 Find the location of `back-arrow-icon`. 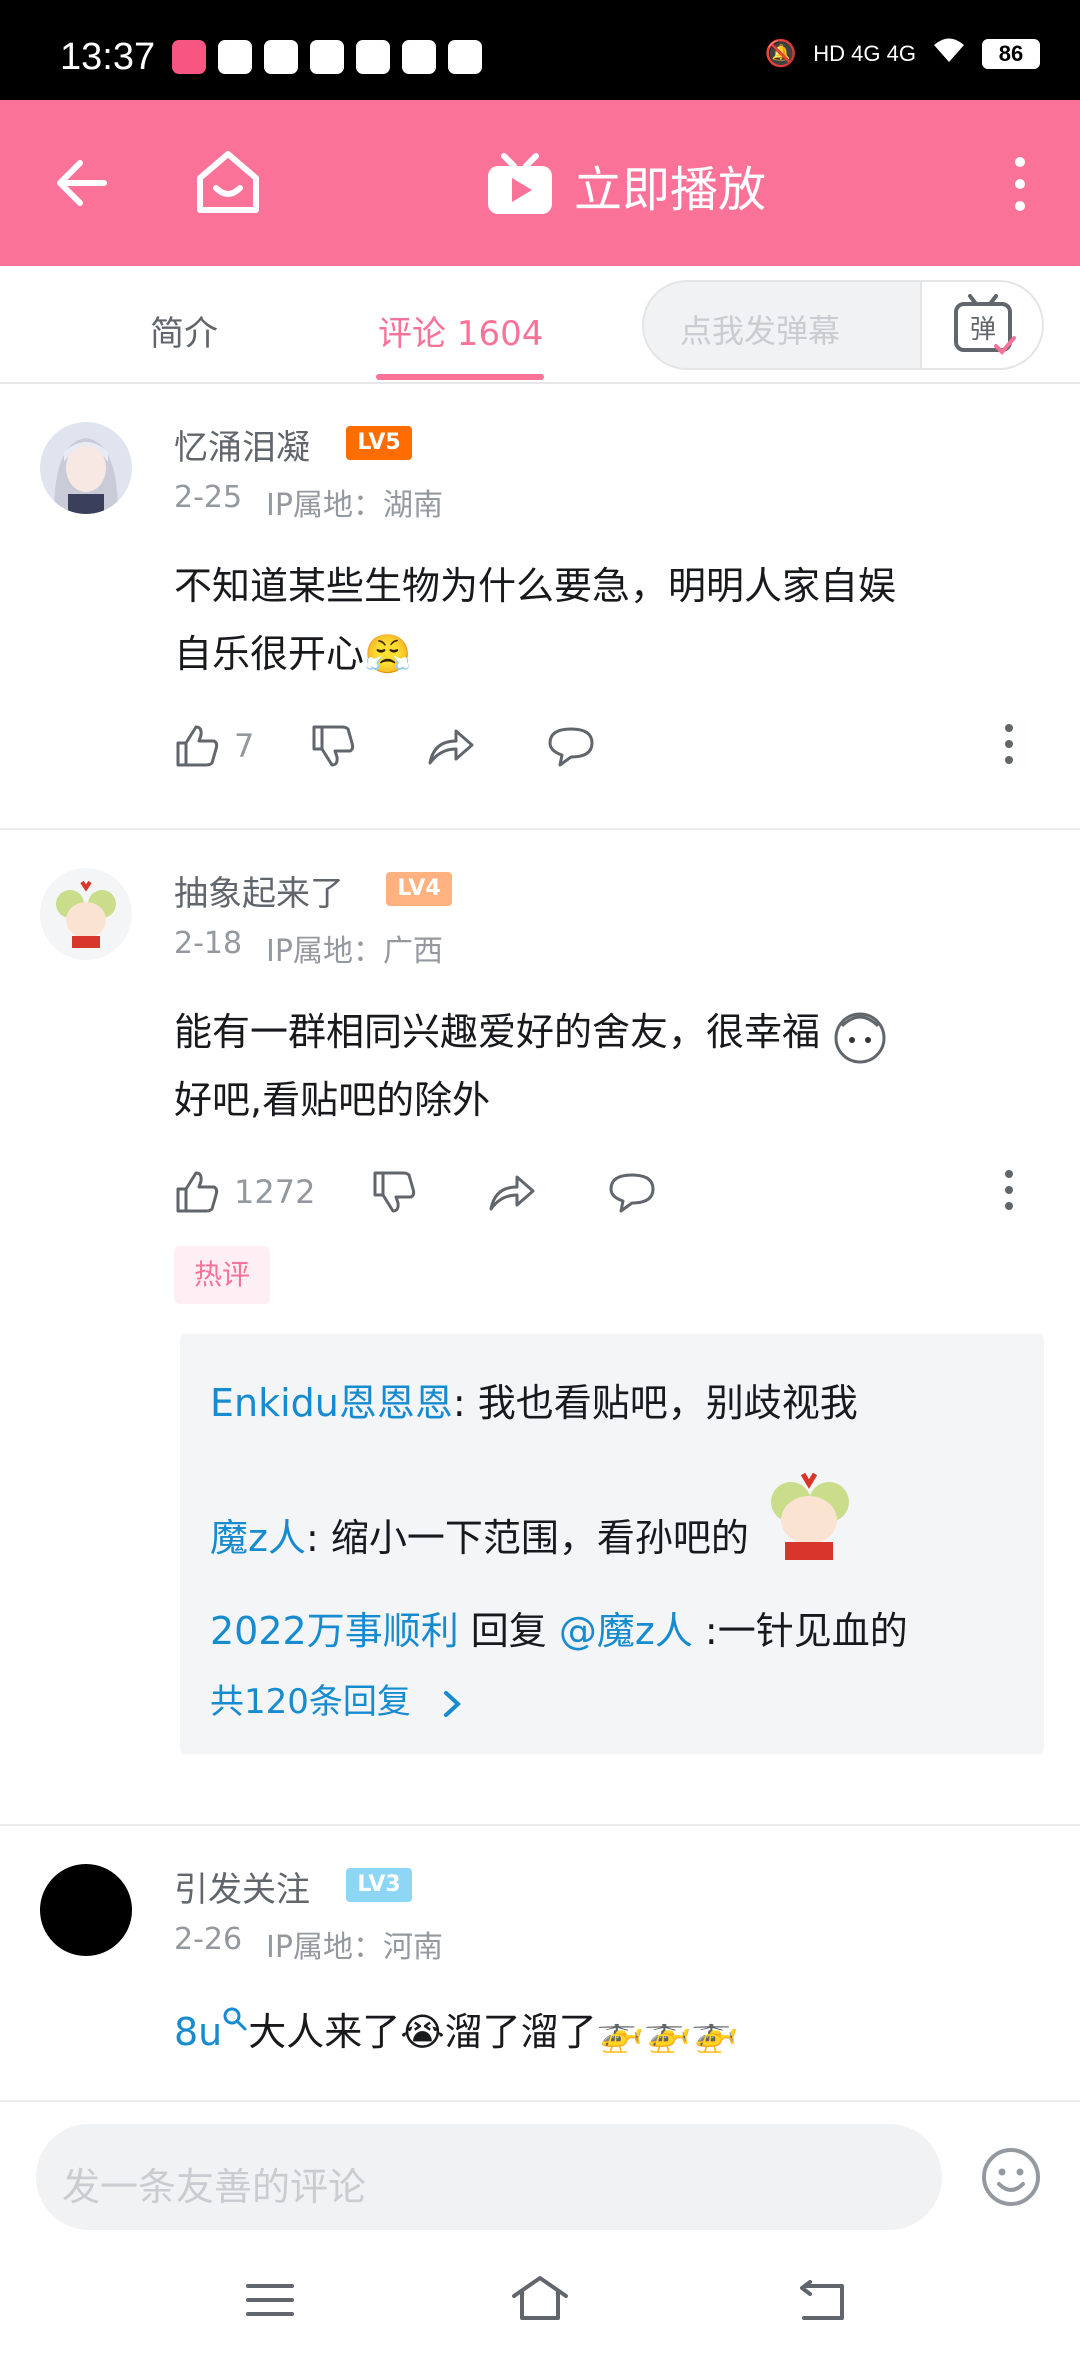

back-arrow-icon is located at coordinates (82, 183).